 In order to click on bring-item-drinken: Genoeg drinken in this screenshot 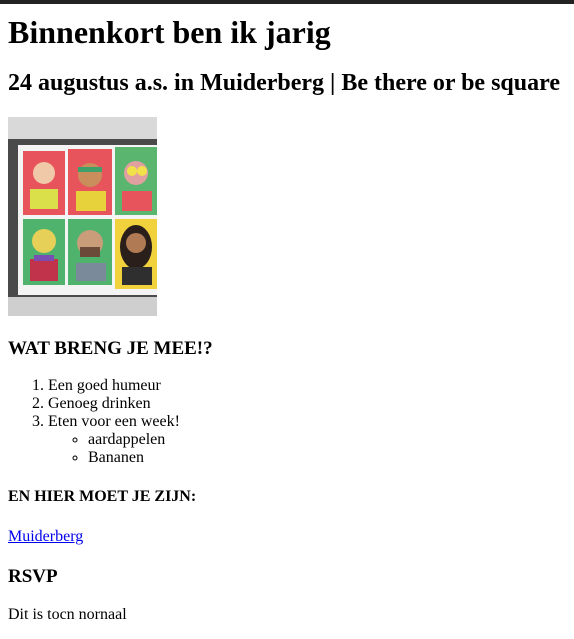, I will do `click(114, 404)`.